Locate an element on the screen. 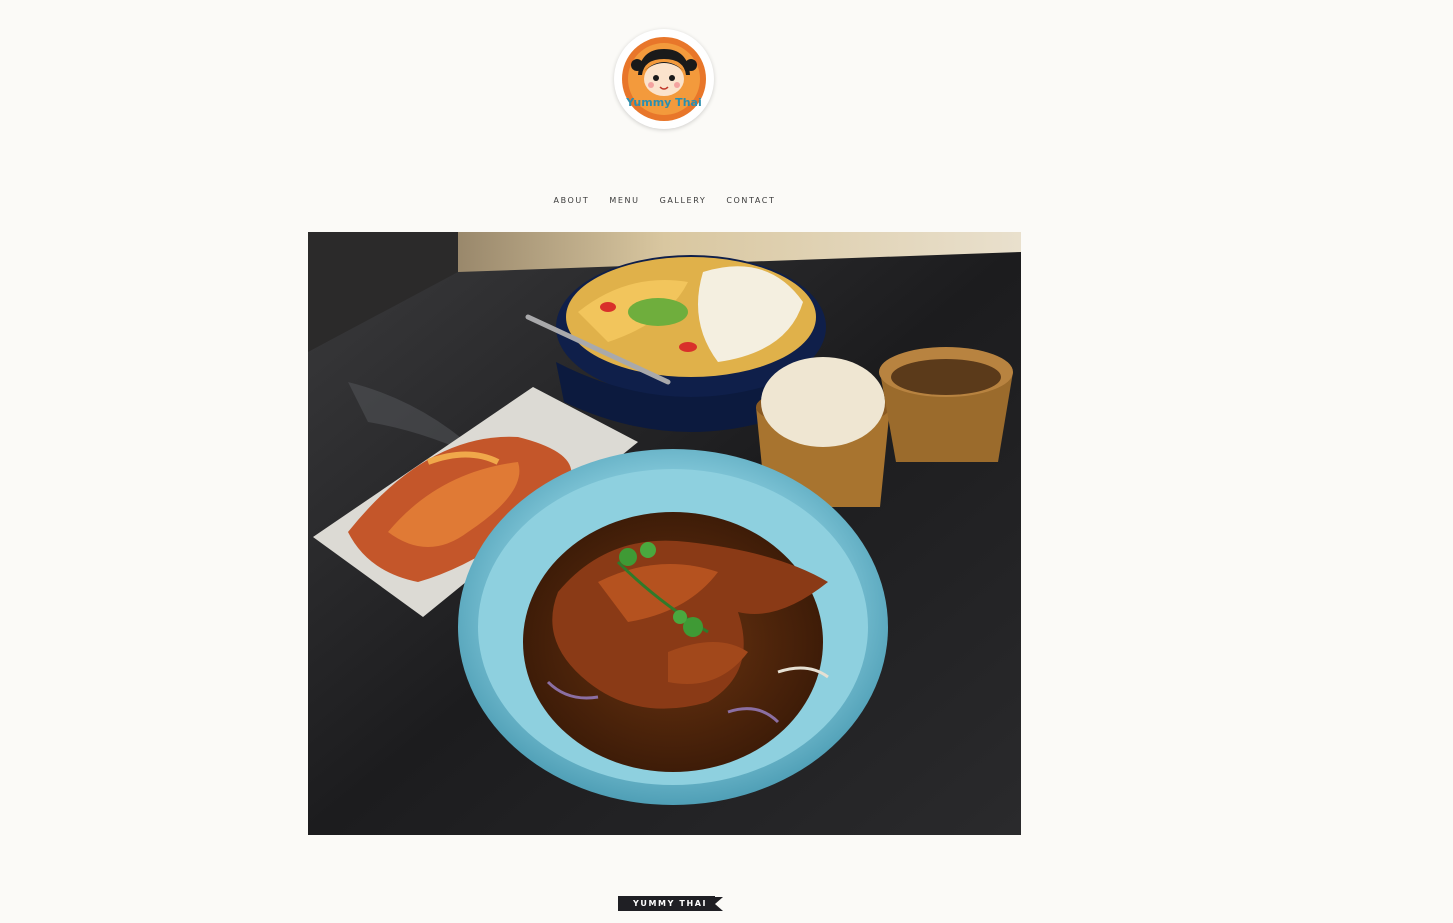 The width and height of the screenshot is (1453, 923). nav-item-menu: MENU is located at coordinates (624, 201).